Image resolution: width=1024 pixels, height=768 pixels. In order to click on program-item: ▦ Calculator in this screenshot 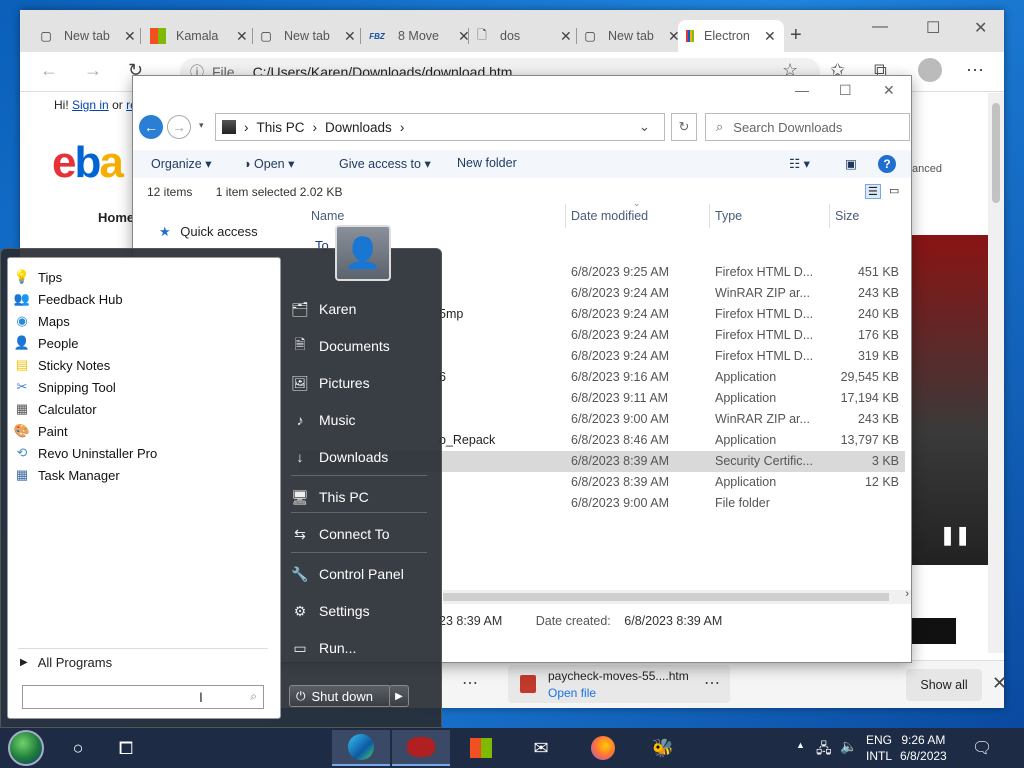, I will do `click(55, 409)`.